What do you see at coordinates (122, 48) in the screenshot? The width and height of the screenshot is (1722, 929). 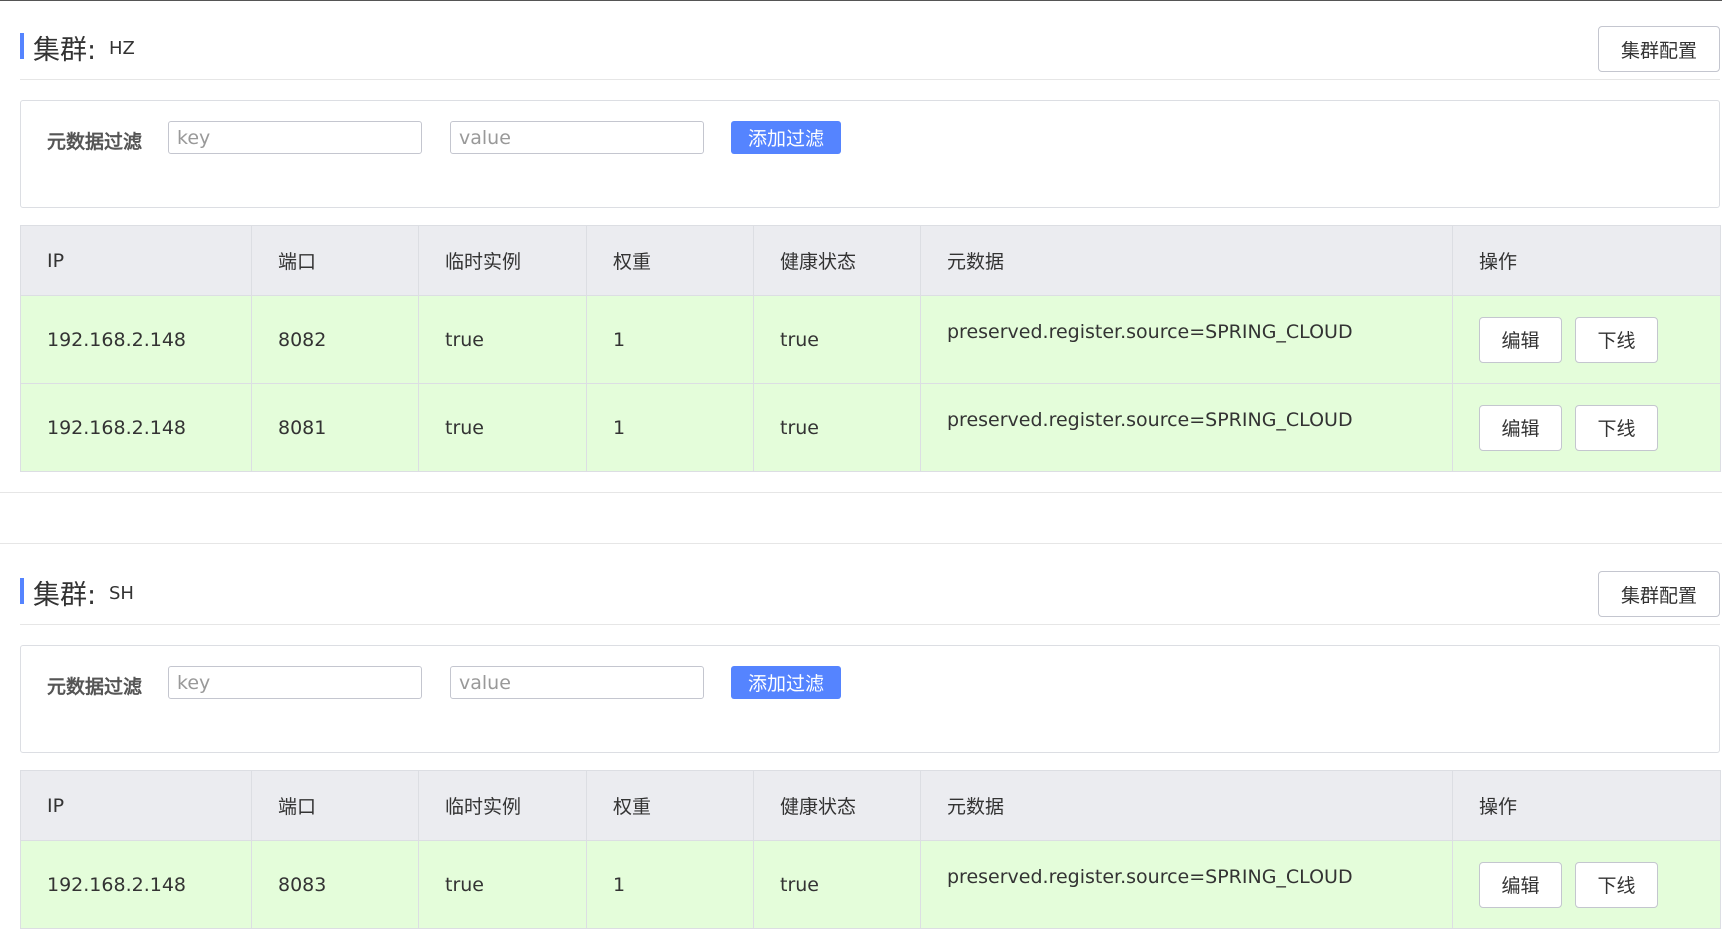 I see `cluster-name: HZ` at bounding box center [122, 48].